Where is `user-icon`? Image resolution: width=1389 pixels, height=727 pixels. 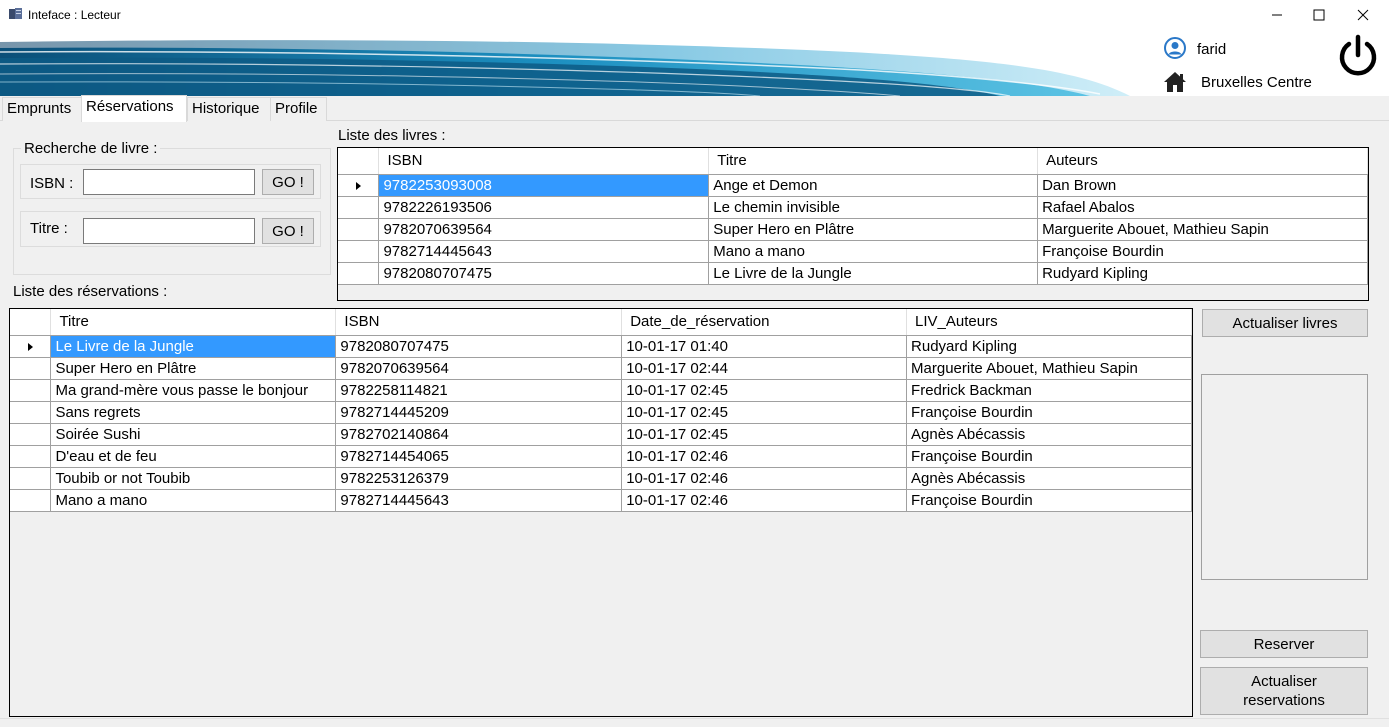 user-icon is located at coordinates (1175, 48).